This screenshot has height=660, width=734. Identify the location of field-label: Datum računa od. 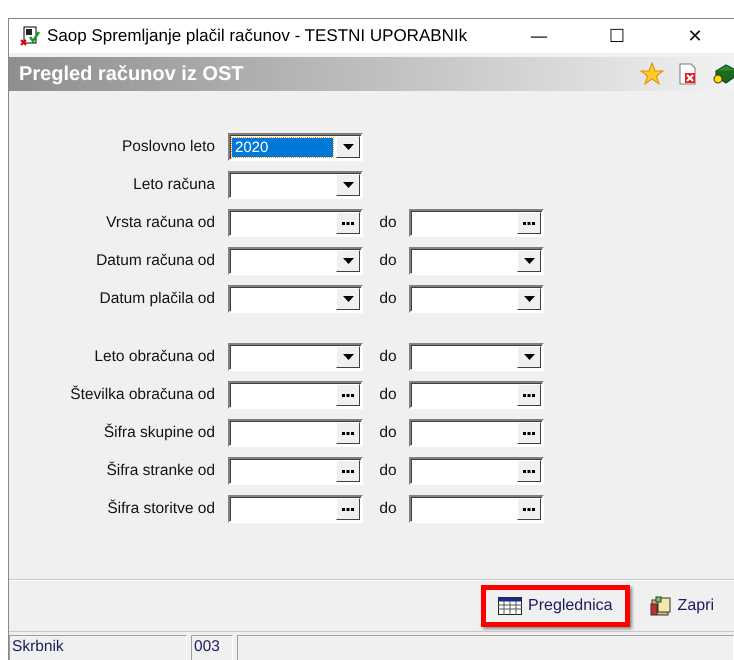
(155, 261).